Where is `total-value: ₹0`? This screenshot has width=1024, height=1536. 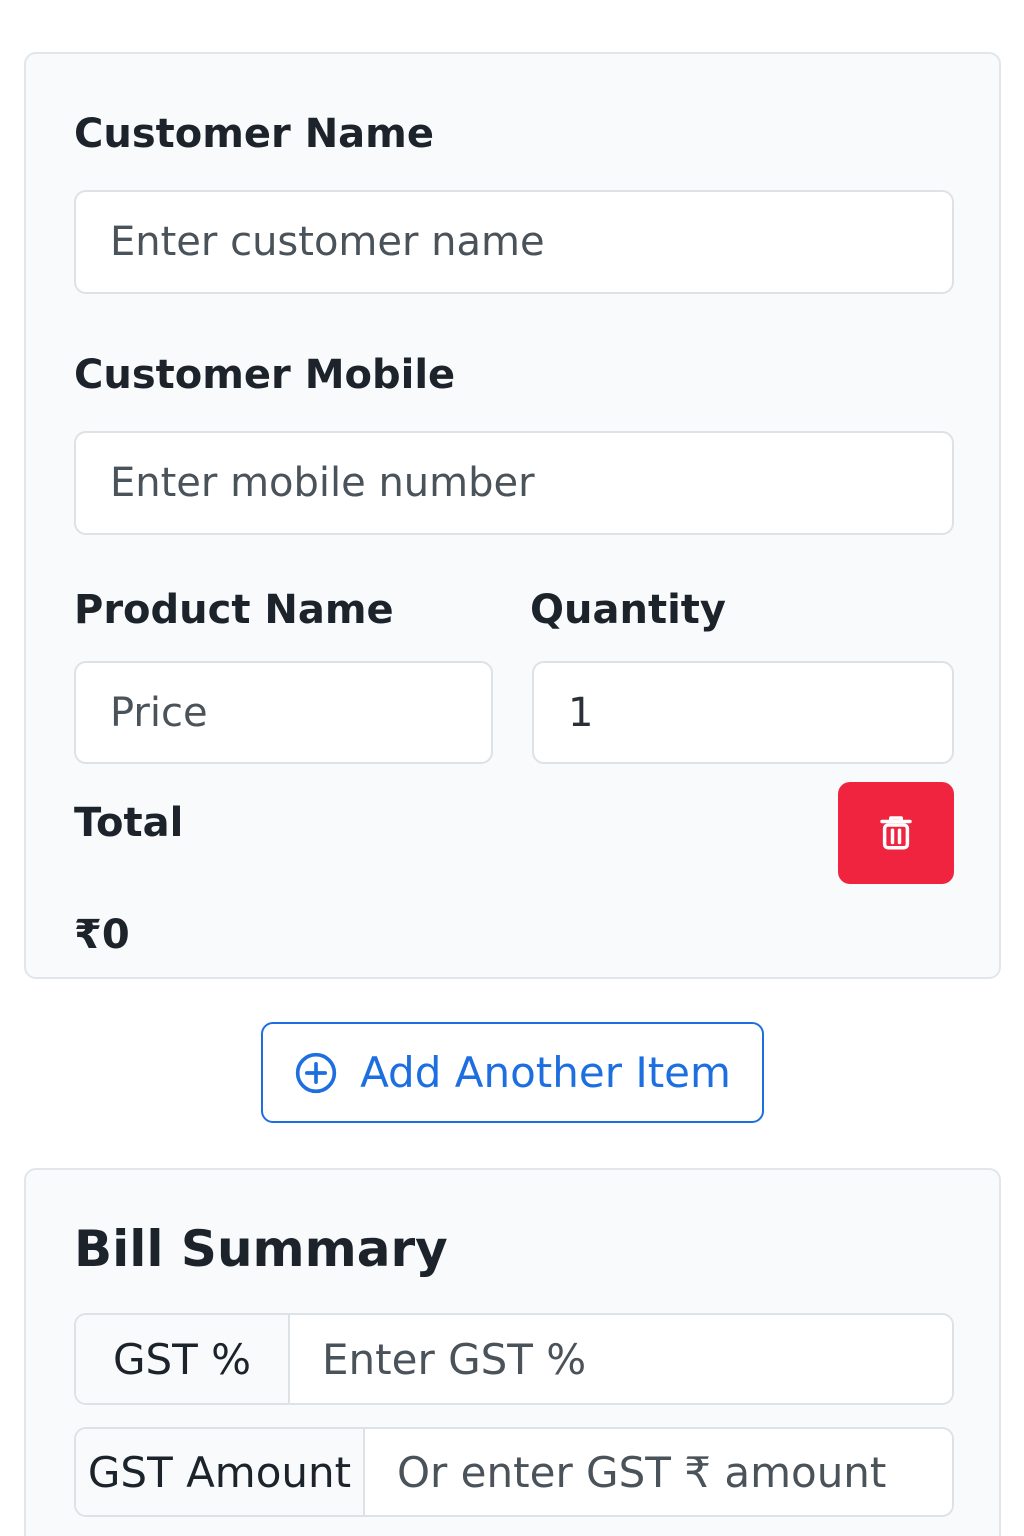
total-value: ₹0 is located at coordinates (102, 935).